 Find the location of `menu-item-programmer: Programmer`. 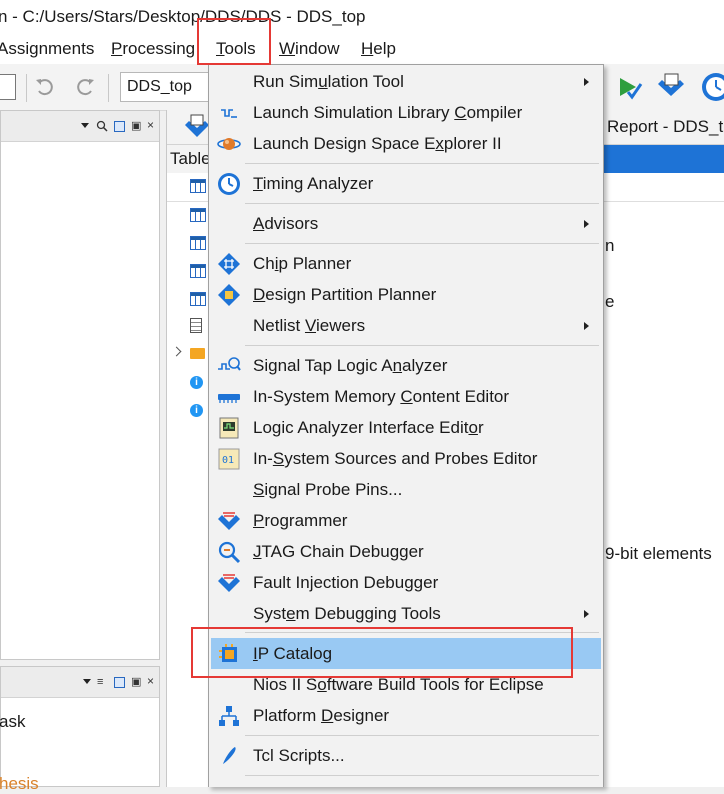

menu-item-programmer: Programmer is located at coordinates (406, 520).